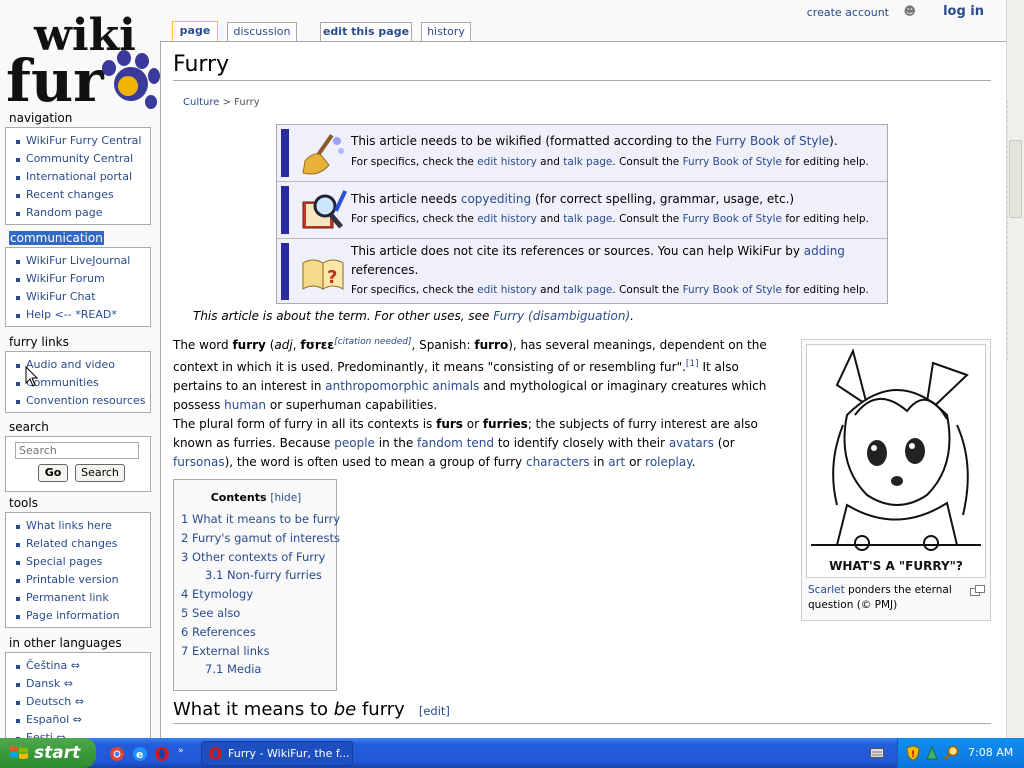 This screenshot has width=1024, height=768. What do you see at coordinates (260, 519) in the screenshot?
I see `toc-item: 1 What it means to be furry` at bounding box center [260, 519].